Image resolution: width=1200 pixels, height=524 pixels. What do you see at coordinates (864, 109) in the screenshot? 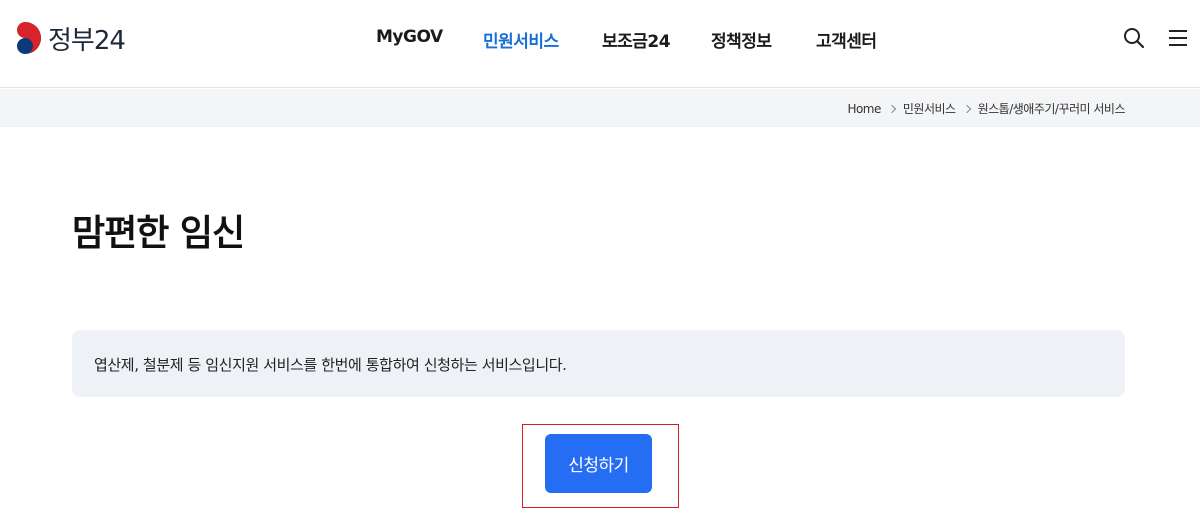
I see `breadcrumb-home: Home` at bounding box center [864, 109].